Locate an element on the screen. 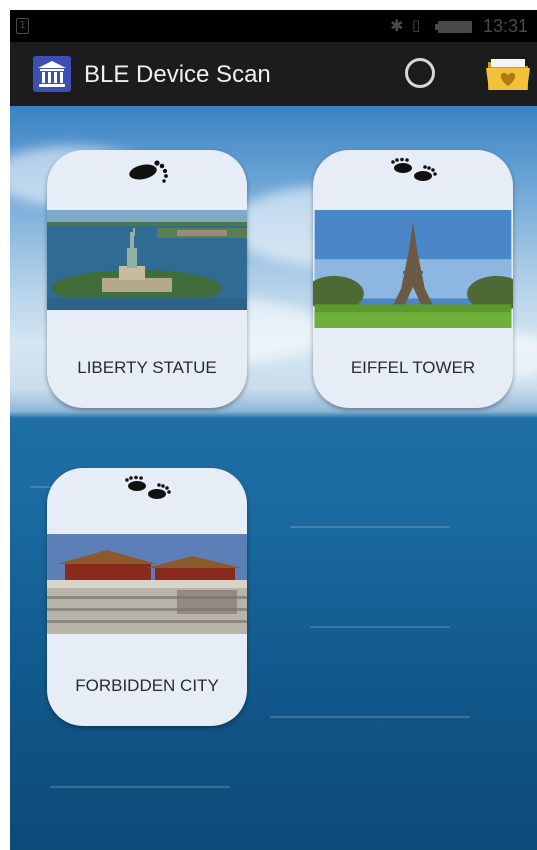 The image size is (537, 850). bluetooth-icon: ✱ is located at coordinates (397, 25).